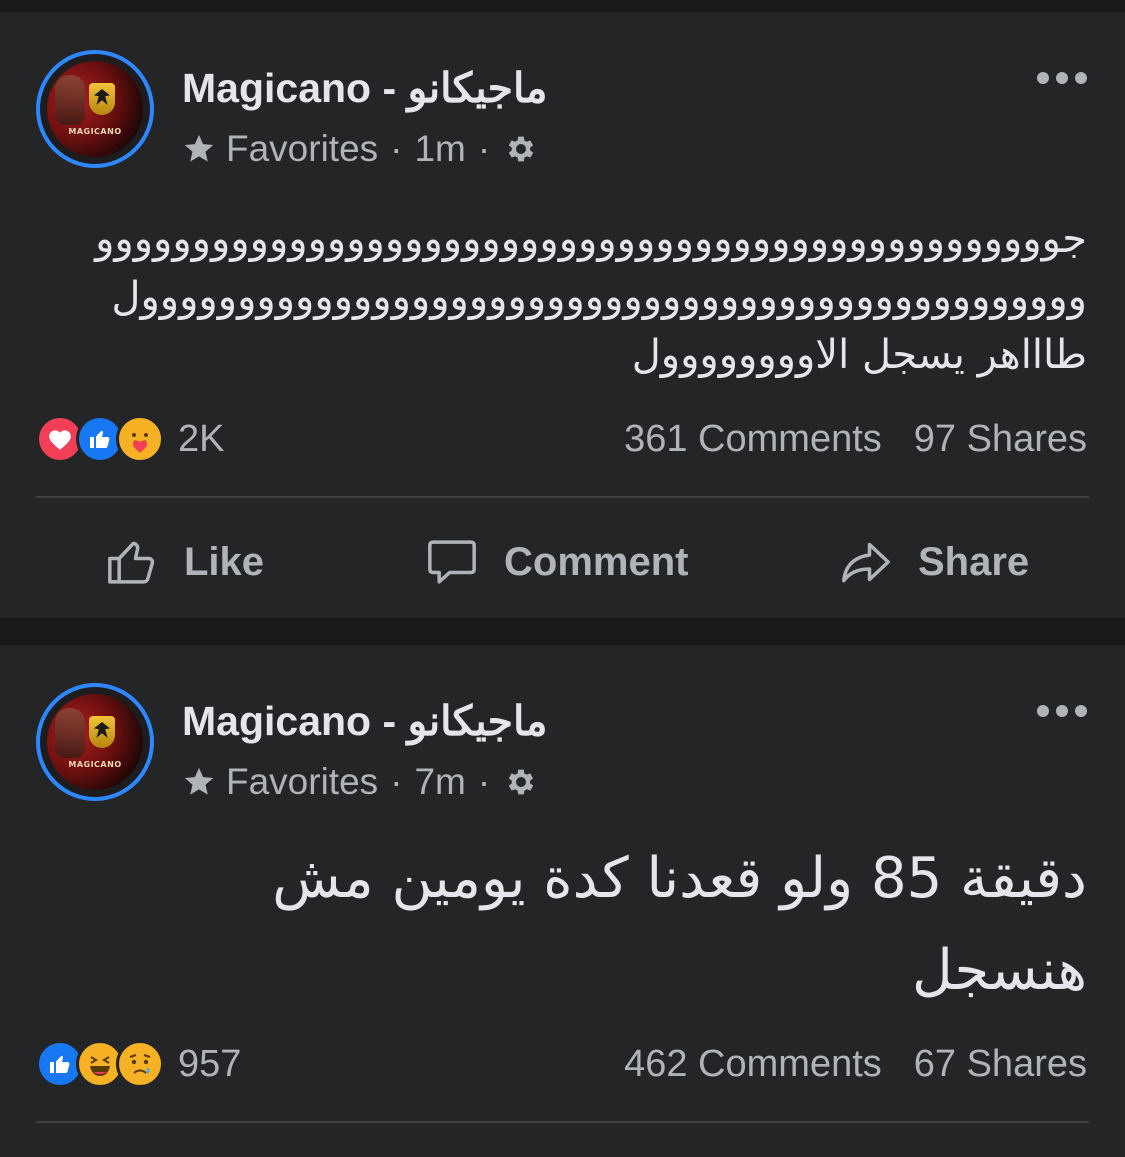 The width and height of the screenshot is (1125, 1157). What do you see at coordinates (201, 439) in the screenshot?
I see `reaction-count: 2K` at bounding box center [201, 439].